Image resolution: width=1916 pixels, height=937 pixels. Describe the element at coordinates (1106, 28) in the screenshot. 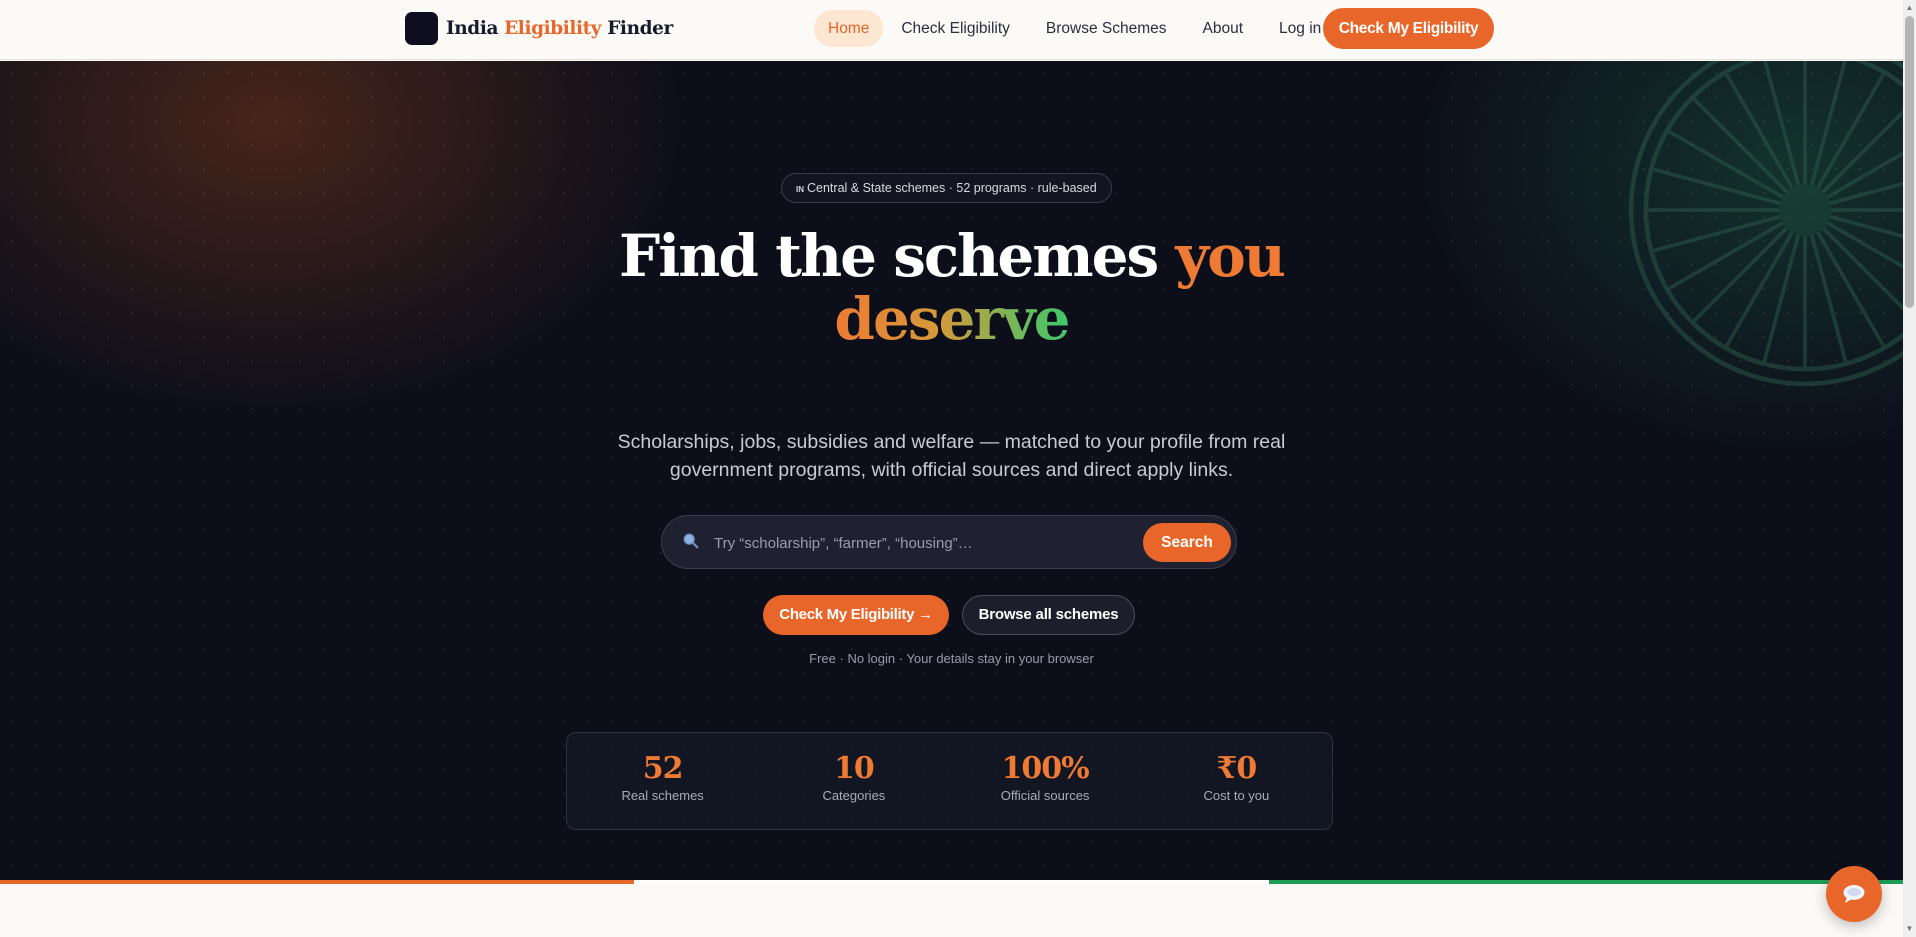

I see `nav-link-browse-schemes: Browse Schemes` at that location.